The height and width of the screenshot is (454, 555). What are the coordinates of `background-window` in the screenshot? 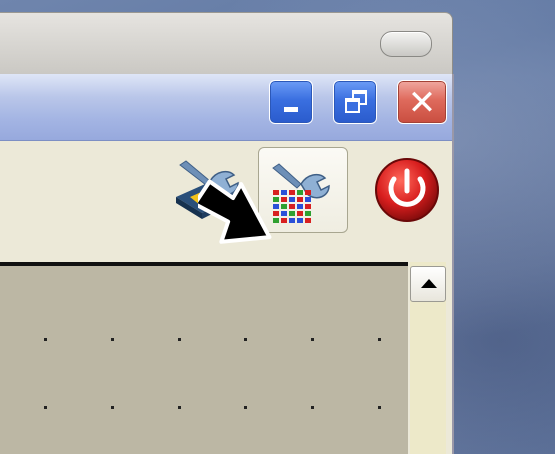 It's located at (226, 44).